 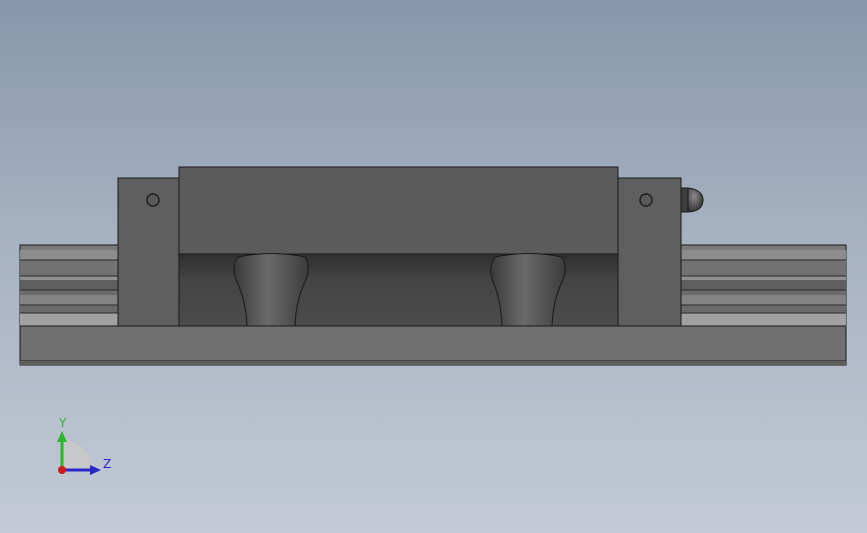 What do you see at coordinates (62, 436) in the screenshot?
I see `y-axis-arrow-icon` at bounding box center [62, 436].